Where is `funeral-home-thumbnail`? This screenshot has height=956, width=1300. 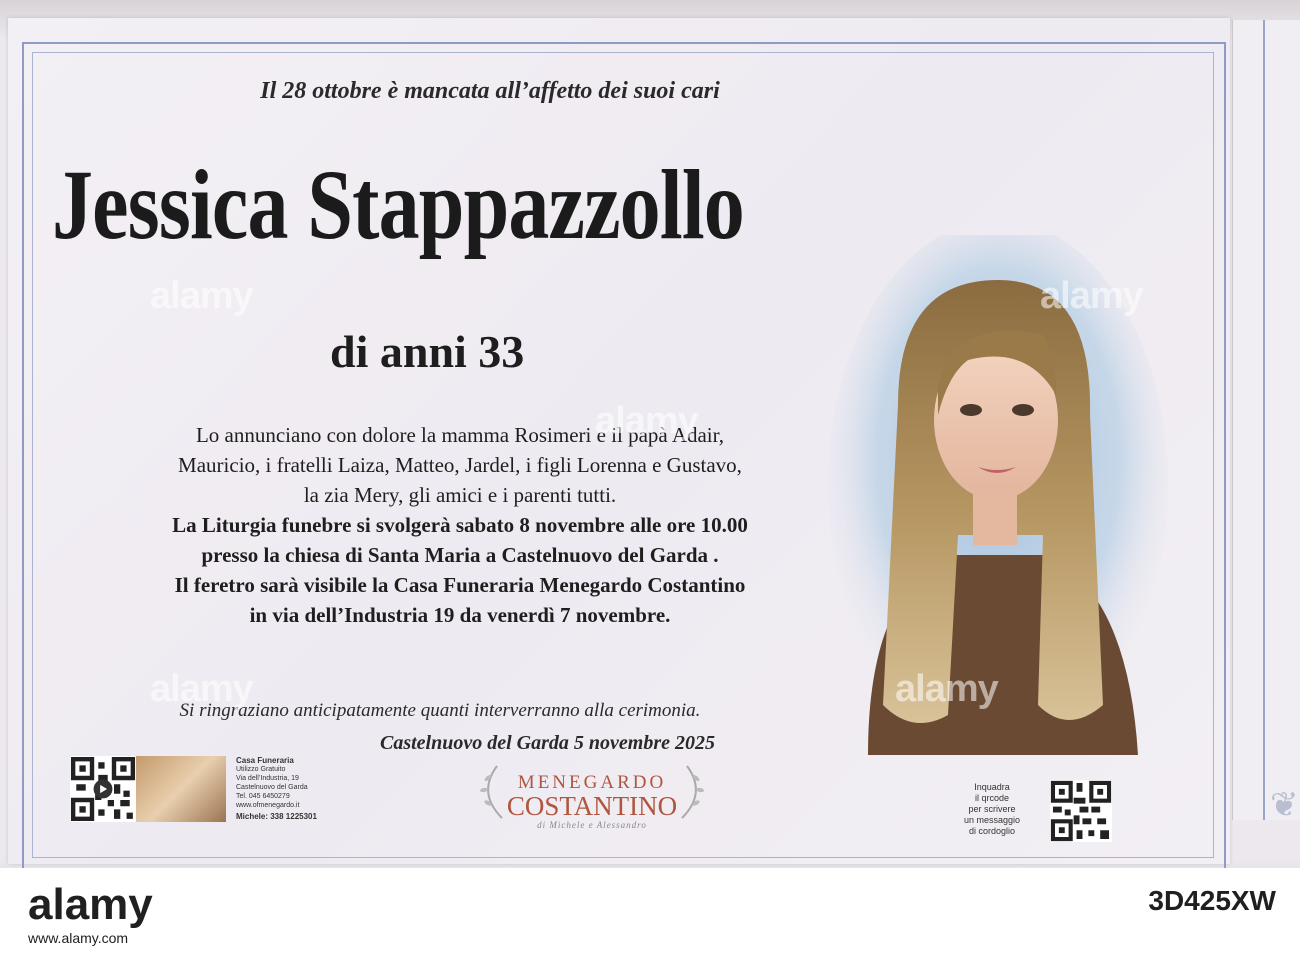 funeral-home-thumbnail is located at coordinates (181, 789).